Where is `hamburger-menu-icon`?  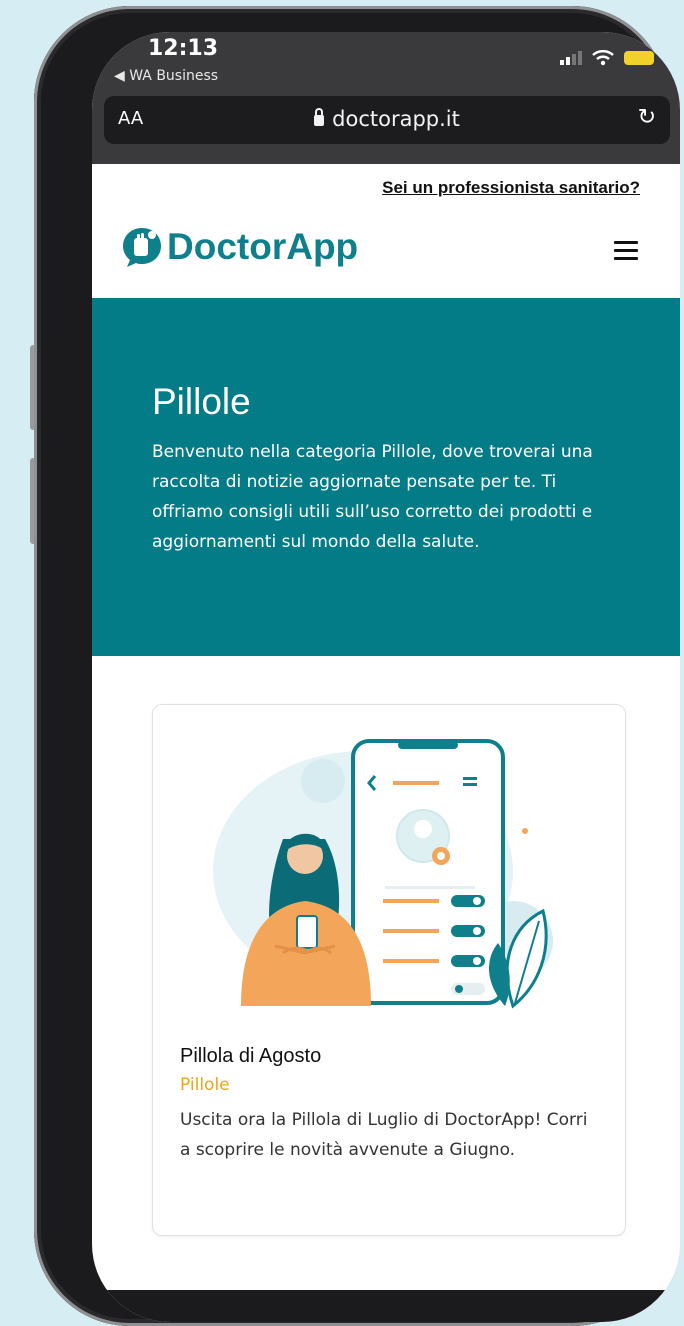
hamburger-menu-icon is located at coordinates (626, 250).